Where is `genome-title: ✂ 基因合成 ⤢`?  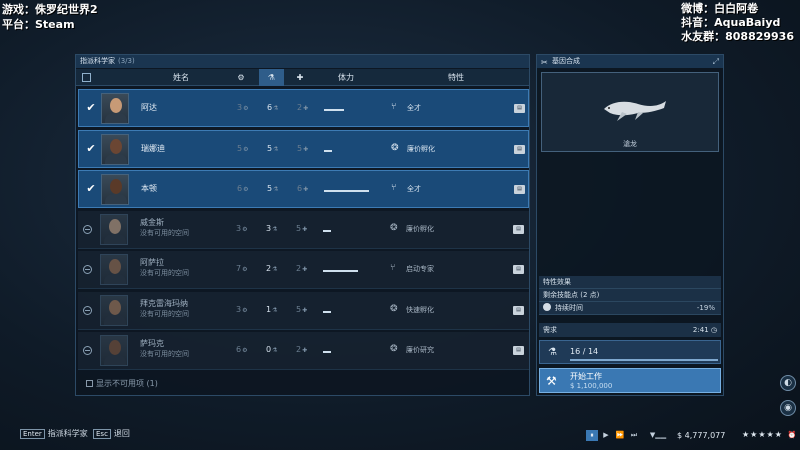
genome-title: ✂ 基因合成 ⤢ is located at coordinates (630, 61).